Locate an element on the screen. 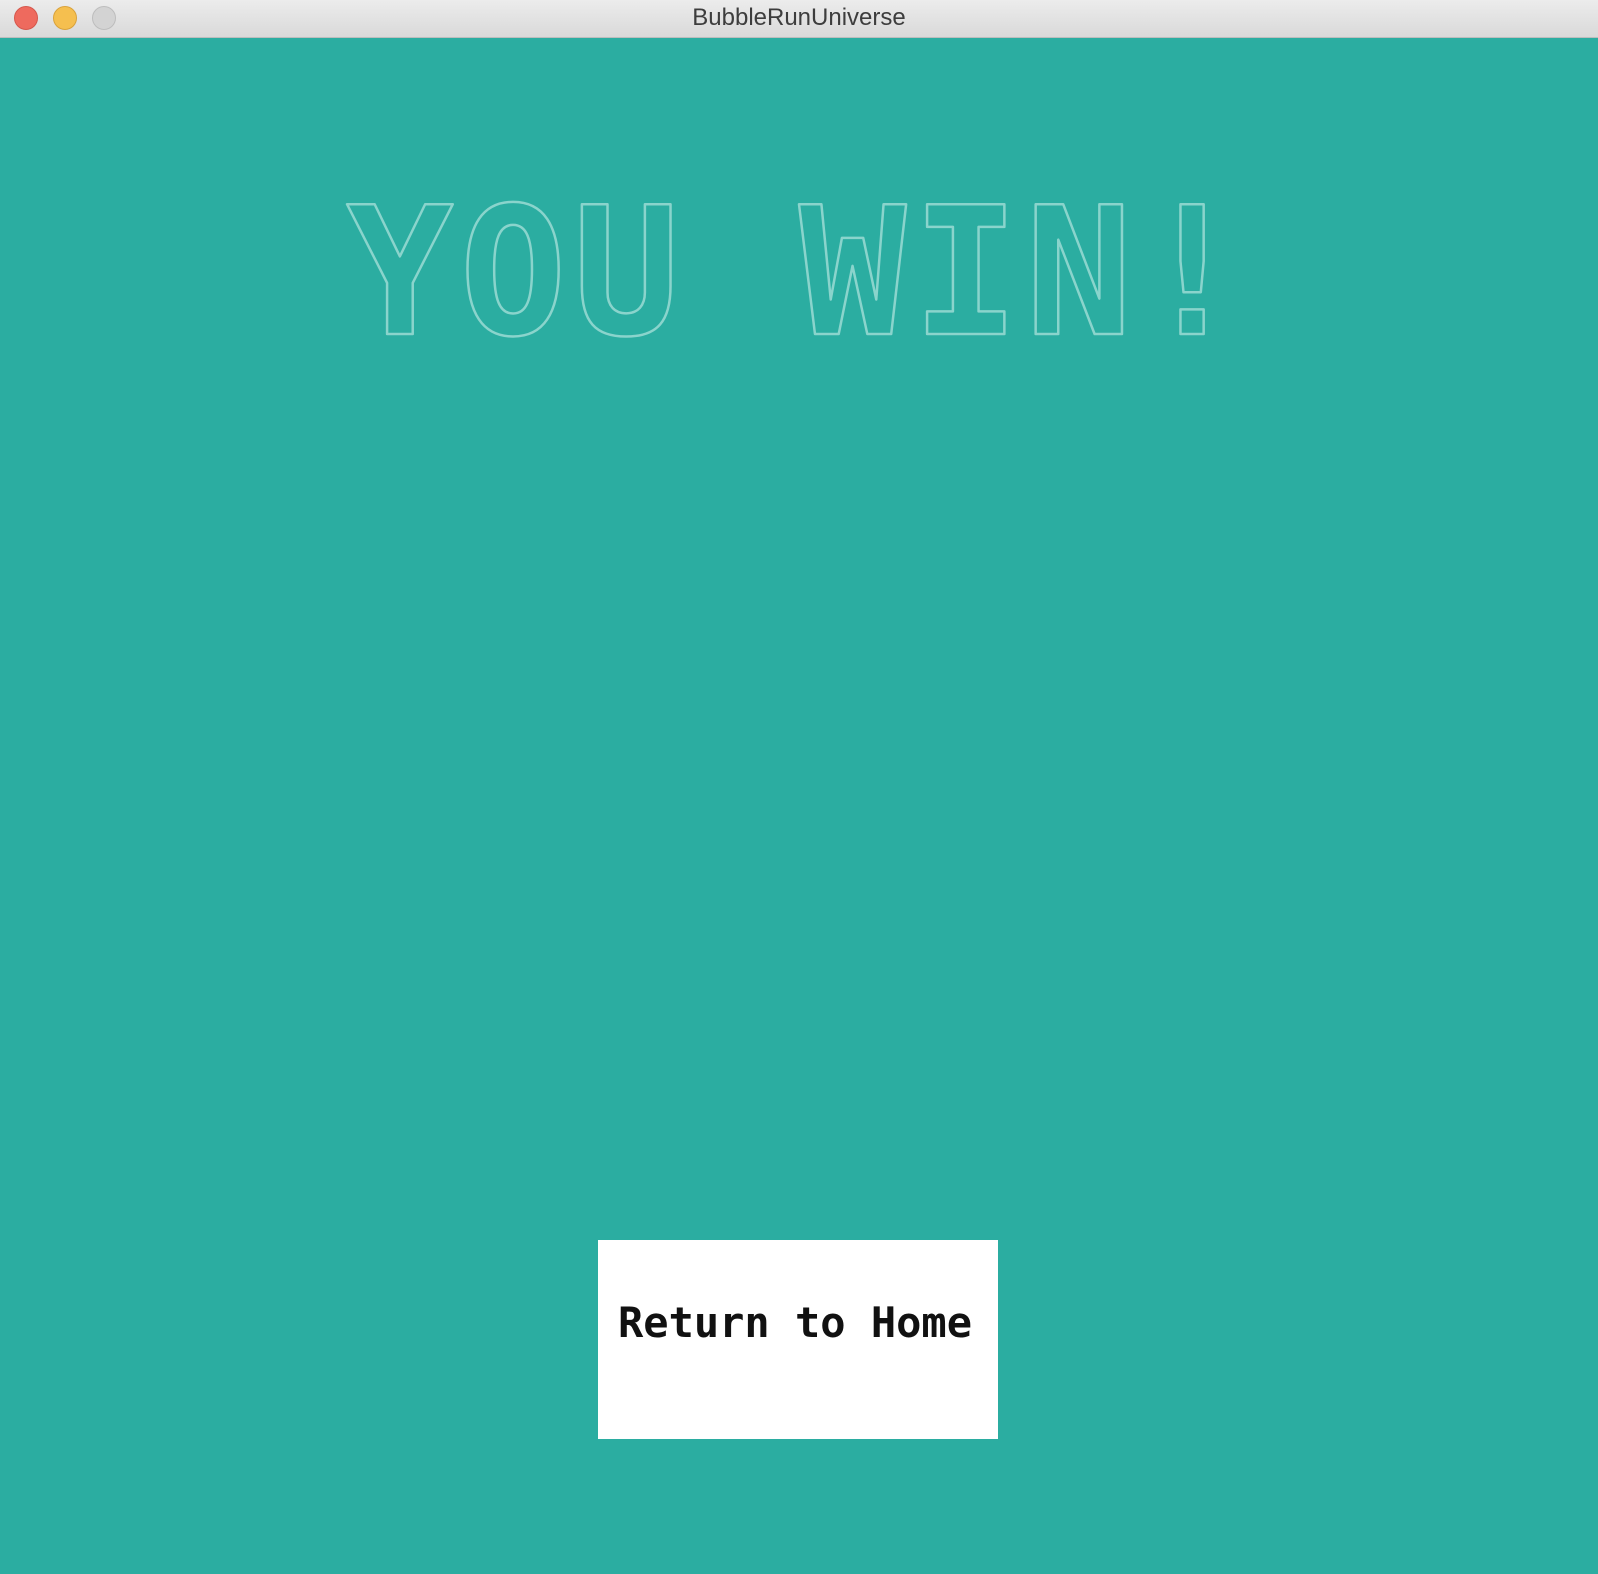  title-bar: BubbleRunUniverse is located at coordinates (799, 19).